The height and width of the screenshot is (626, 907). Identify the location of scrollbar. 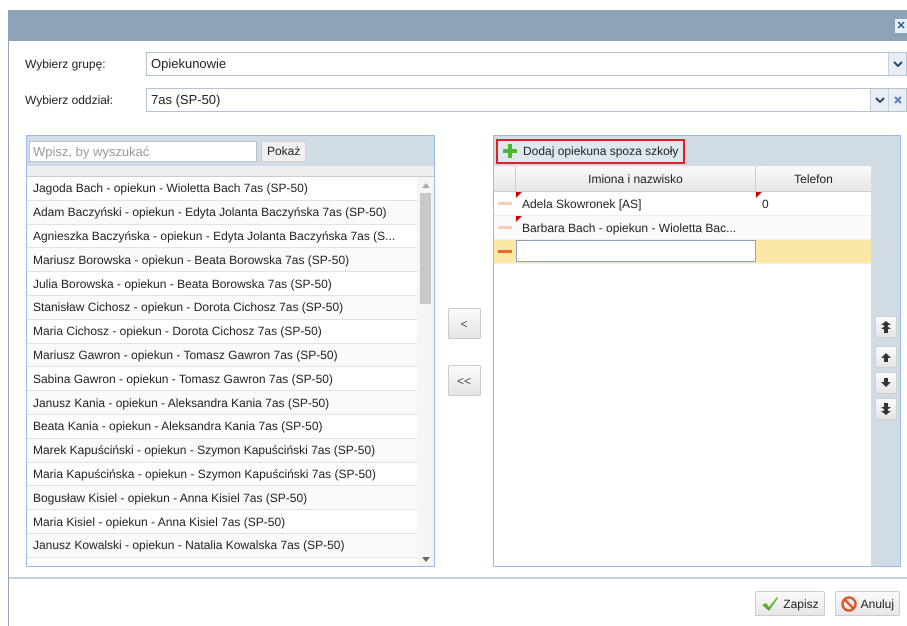
(425, 371).